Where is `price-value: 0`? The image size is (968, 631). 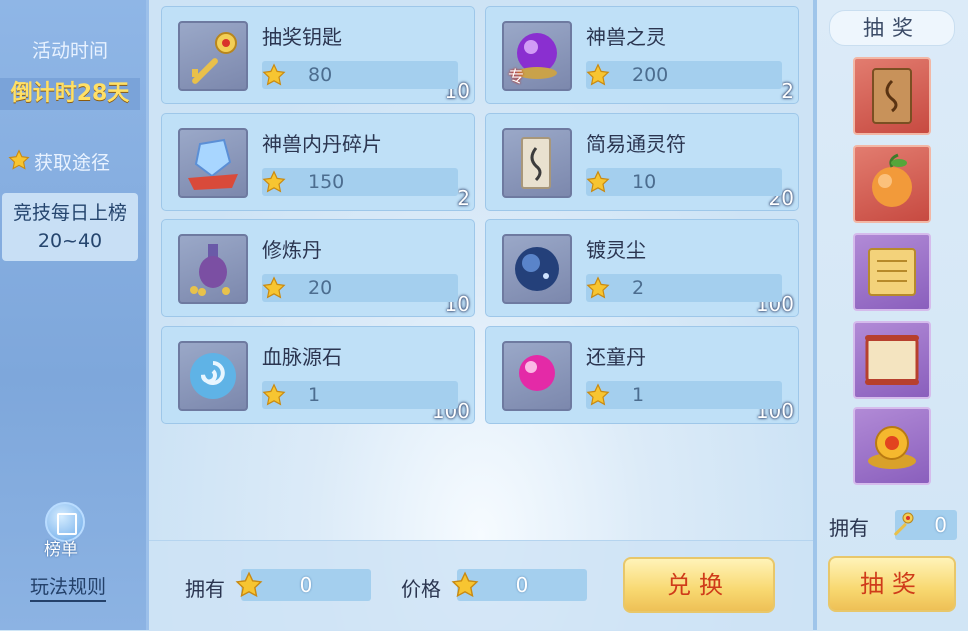
price-value: 0 is located at coordinates (522, 585).